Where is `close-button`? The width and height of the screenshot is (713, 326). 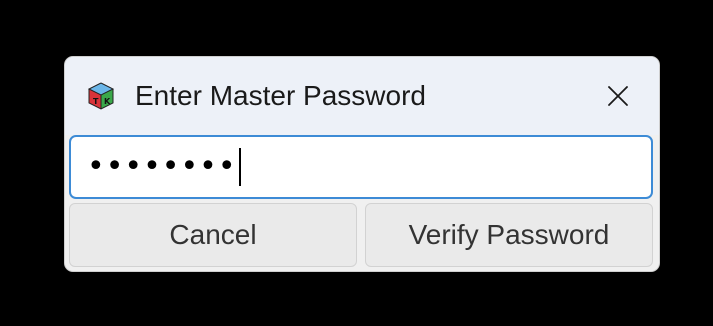 close-button is located at coordinates (618, 96).